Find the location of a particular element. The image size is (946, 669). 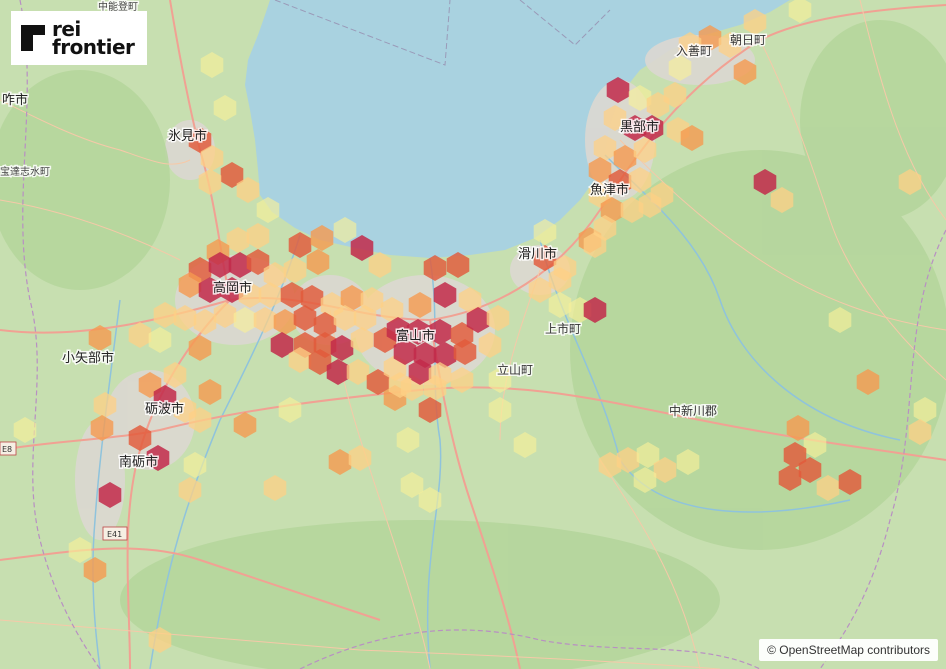

rei-frontier-logo: rei frontier is located at coordinates (79, 38).